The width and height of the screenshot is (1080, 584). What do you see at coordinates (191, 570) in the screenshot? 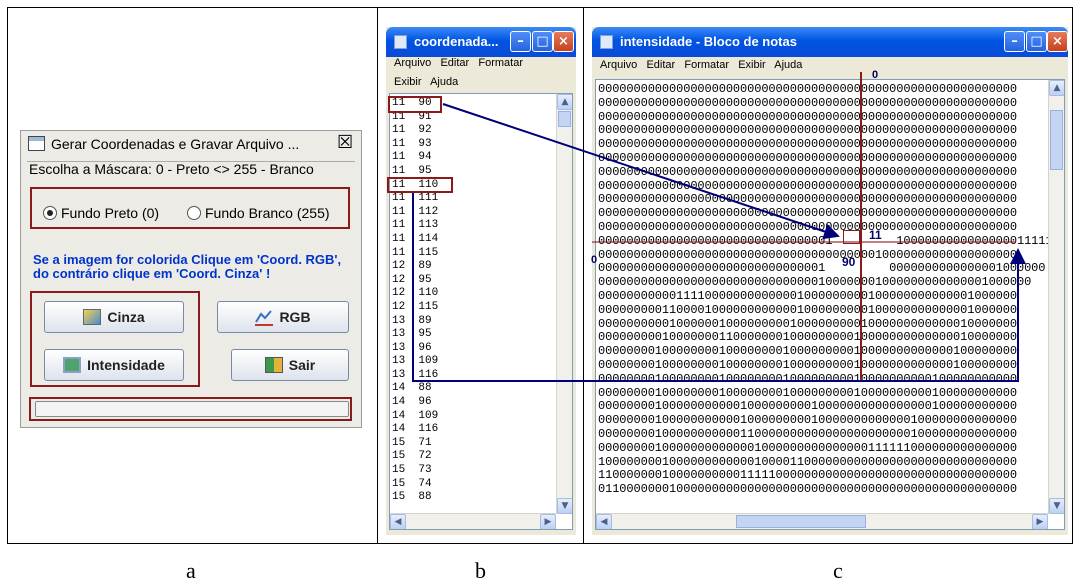
I see `caption-a: a` at bounding box center [191, 570].